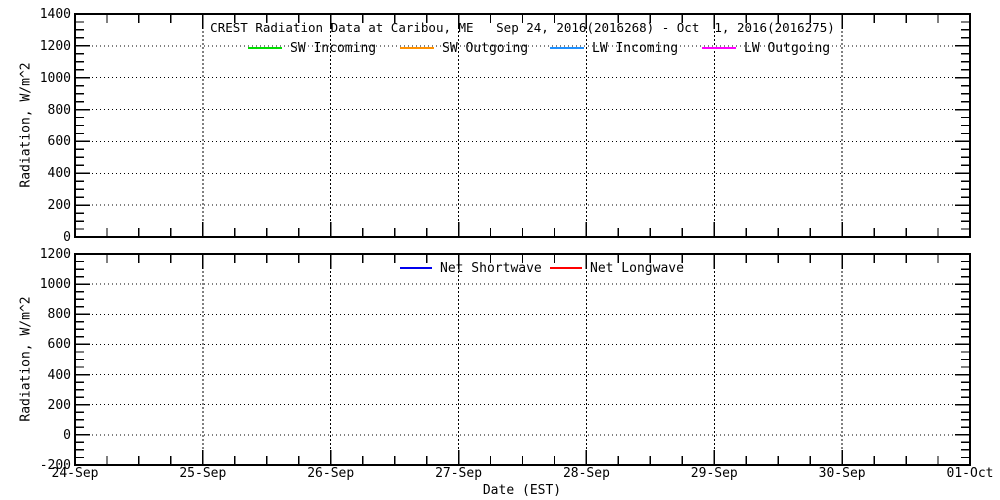 Image resolution: width=1000 pixels, height=500 pixels. I want to click on legend-label-net-shortwave: Net Shortwave, so click(491, 268).